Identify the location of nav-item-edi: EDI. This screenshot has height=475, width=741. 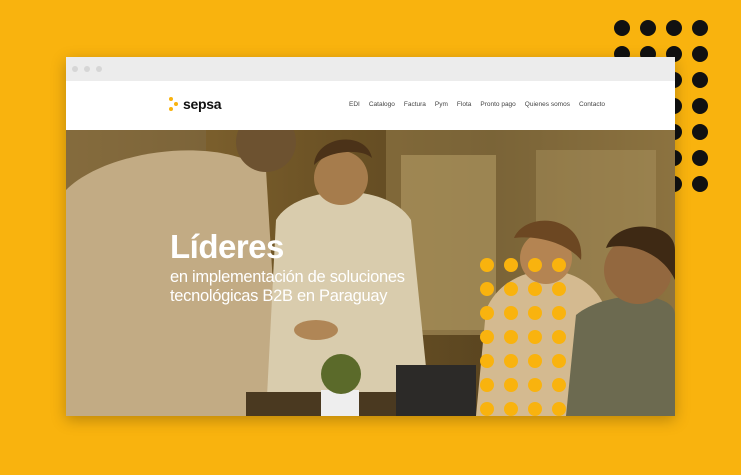
(354, 105).